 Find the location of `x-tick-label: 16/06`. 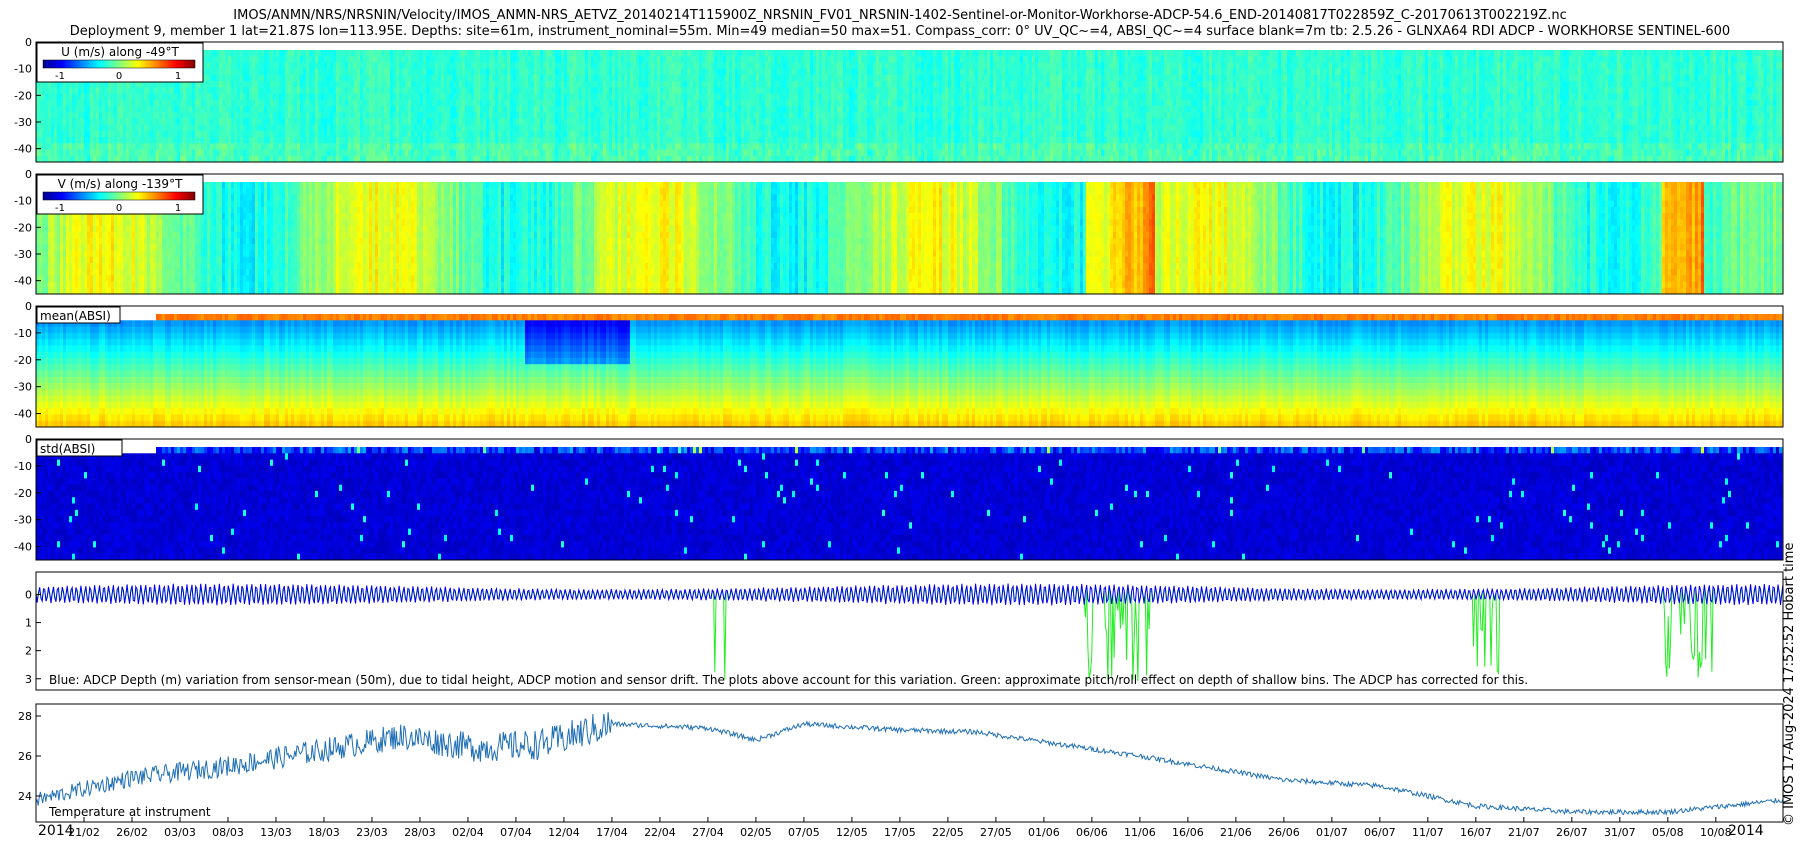

x-tick-label: 16/06 is located at coordinates (1188, 832).